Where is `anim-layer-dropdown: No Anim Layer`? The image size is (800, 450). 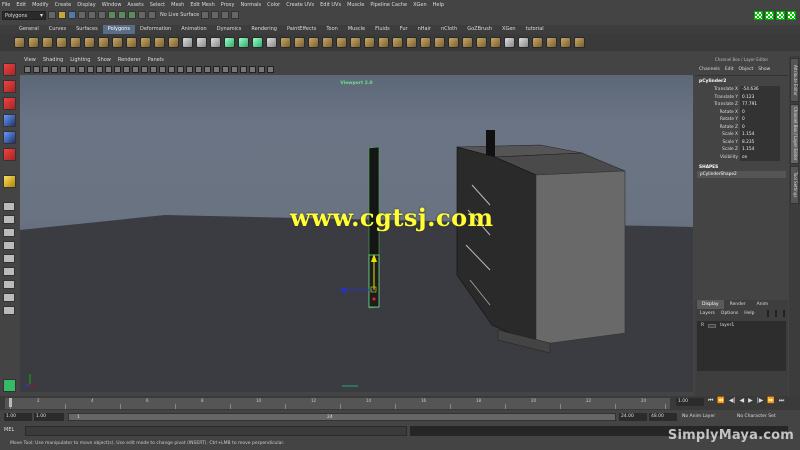
anim-layer-dropdown: No Anim Layer is located at coordinates (705, 417).